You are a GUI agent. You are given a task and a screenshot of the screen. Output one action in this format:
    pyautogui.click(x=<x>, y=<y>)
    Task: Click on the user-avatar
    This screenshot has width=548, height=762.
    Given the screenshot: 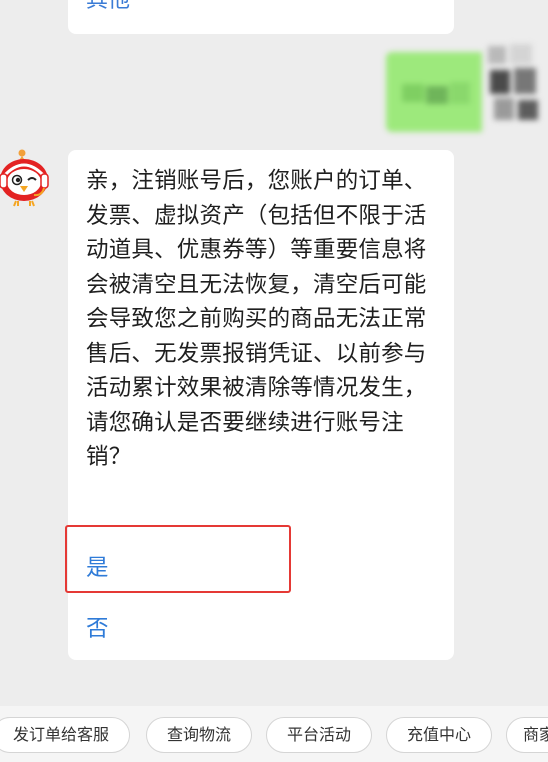 What is the action you would take?
    pyautogui.click(x=515, y=85)
    